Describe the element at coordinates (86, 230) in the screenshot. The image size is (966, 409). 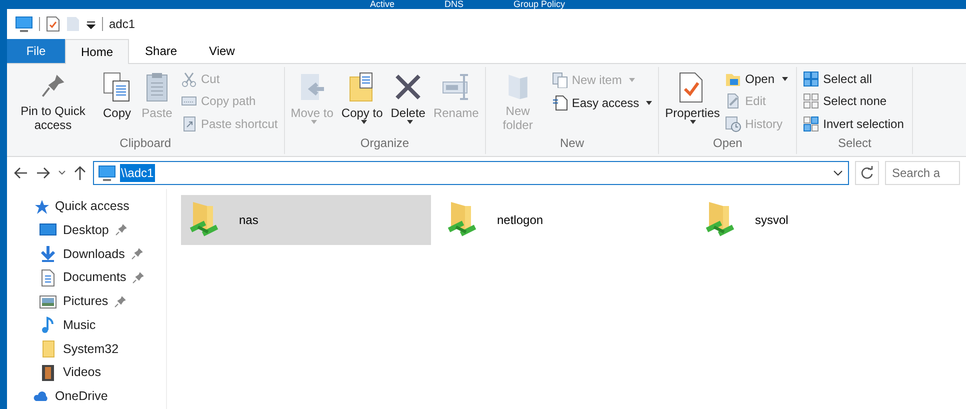
I see `nav-item: Desktop` at that location.